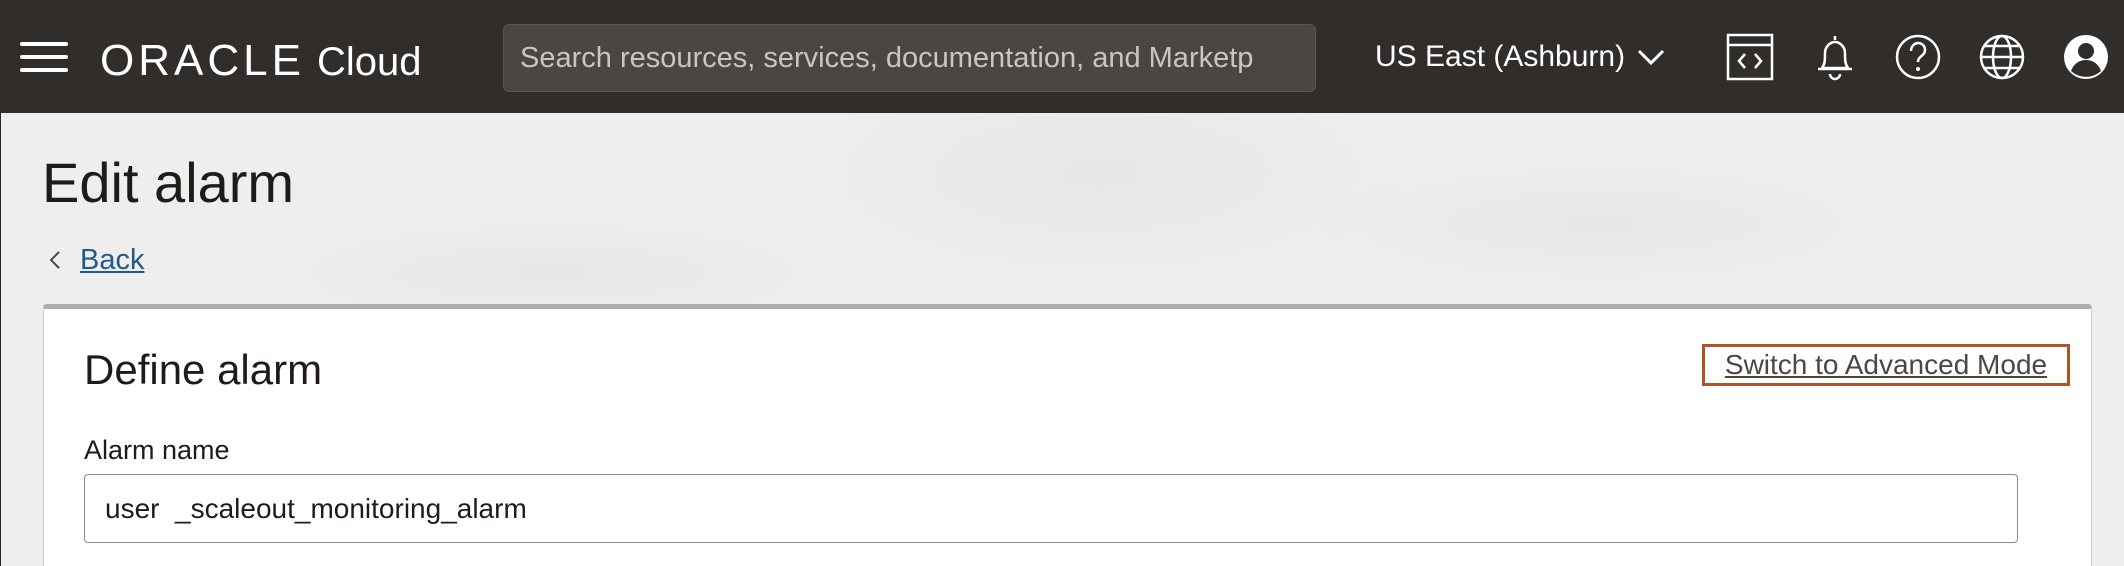  I want to click on card-title: Define alarm, so click(203, 369).